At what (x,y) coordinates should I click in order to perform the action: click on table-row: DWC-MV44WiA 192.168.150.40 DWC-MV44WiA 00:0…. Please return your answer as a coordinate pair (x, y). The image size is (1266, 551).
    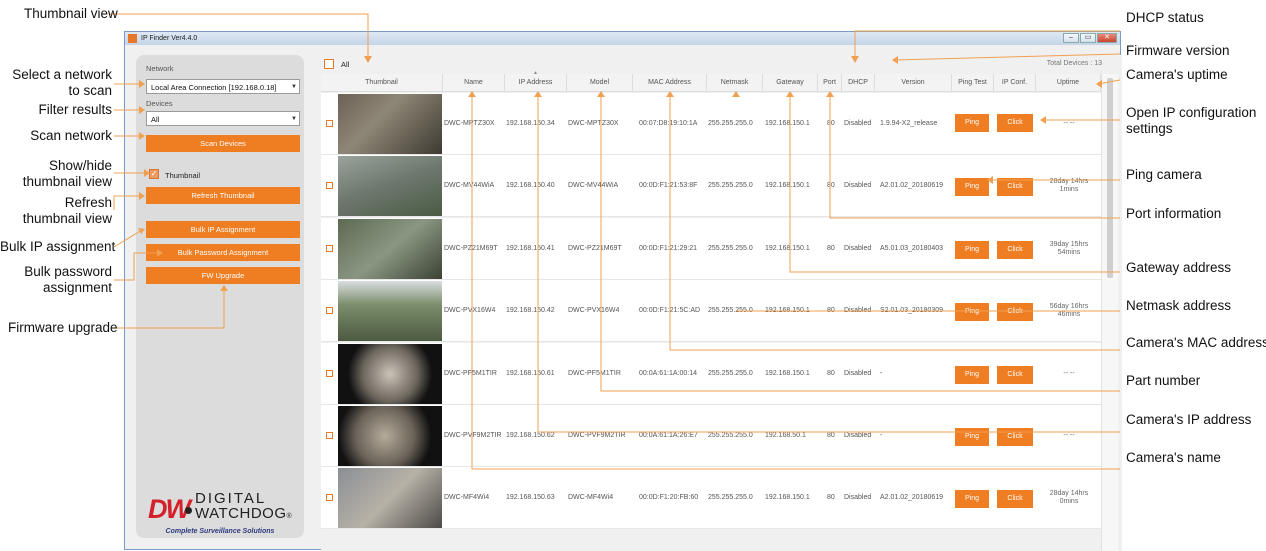
    Looking at the image, I should click on (711, 186).